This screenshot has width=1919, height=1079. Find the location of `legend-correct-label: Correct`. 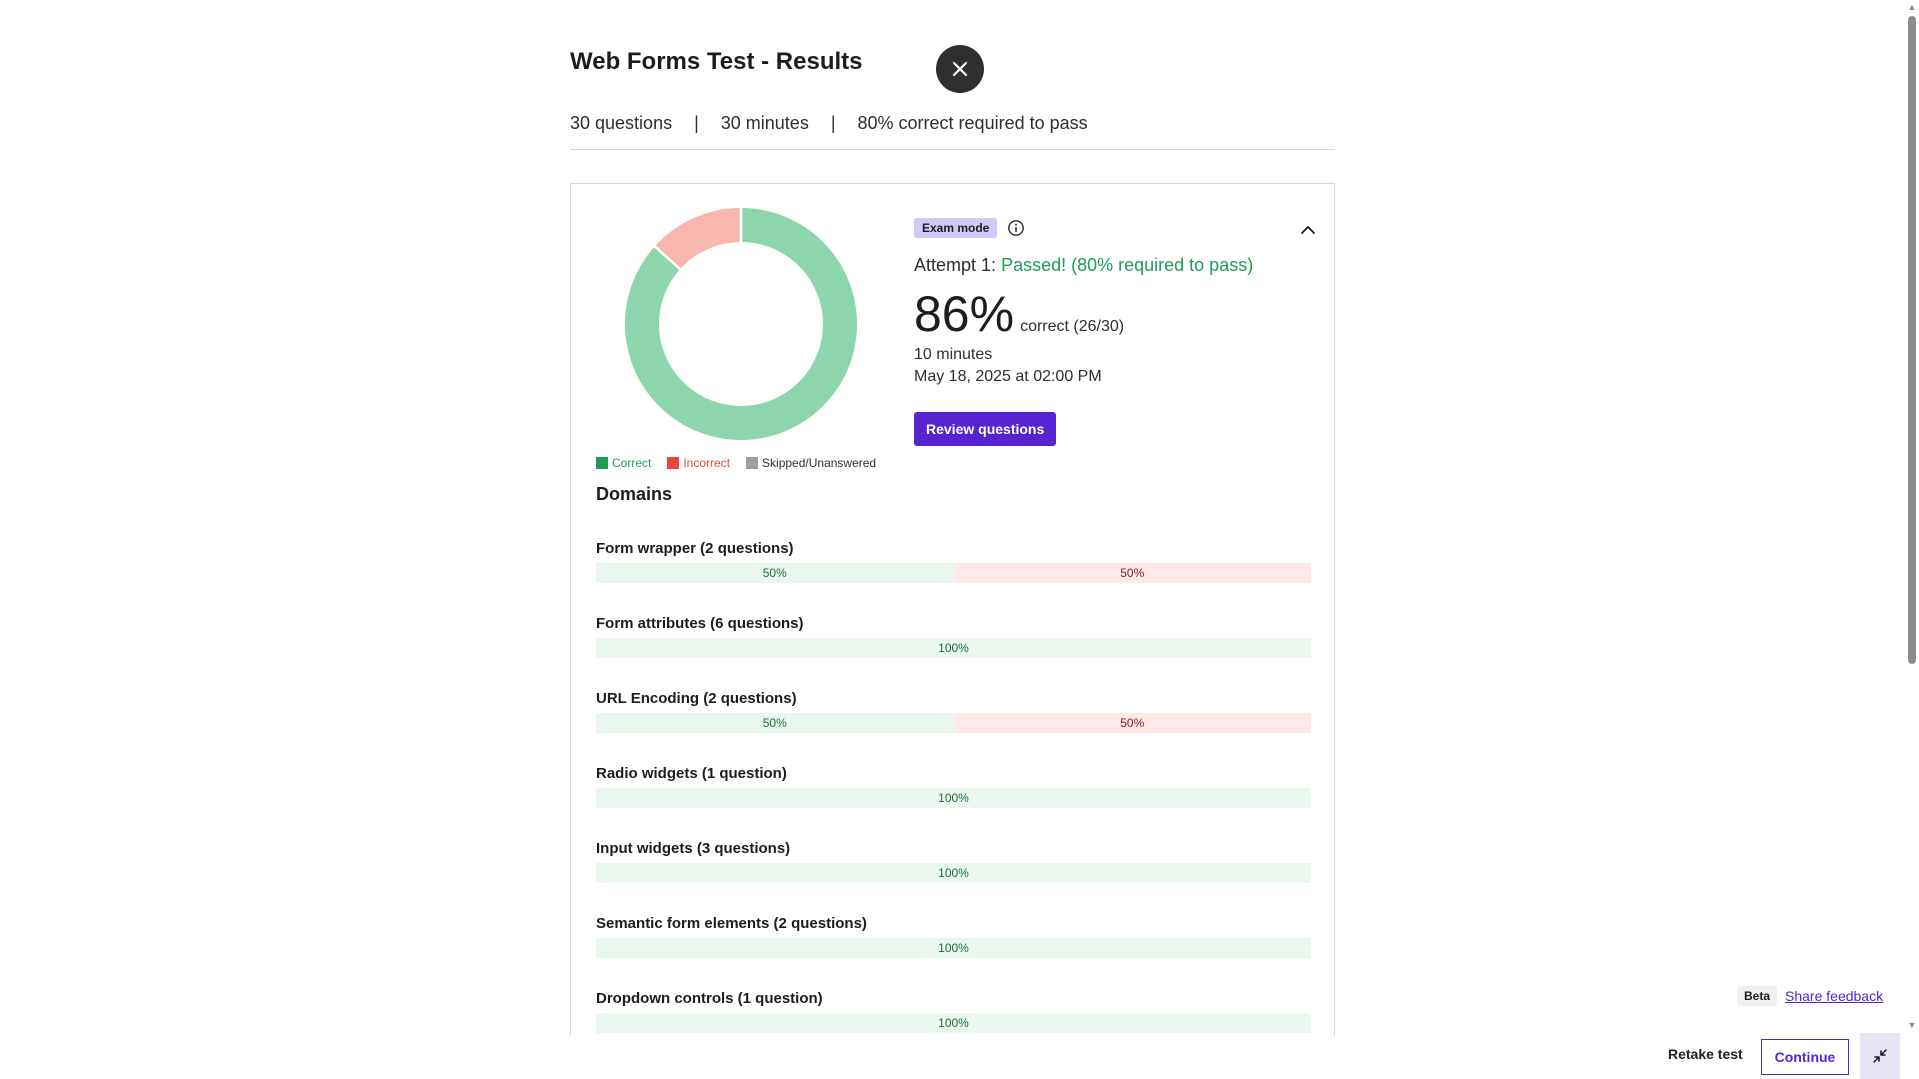

legend-correct-label: Correct is located at coordinates (632, 463).